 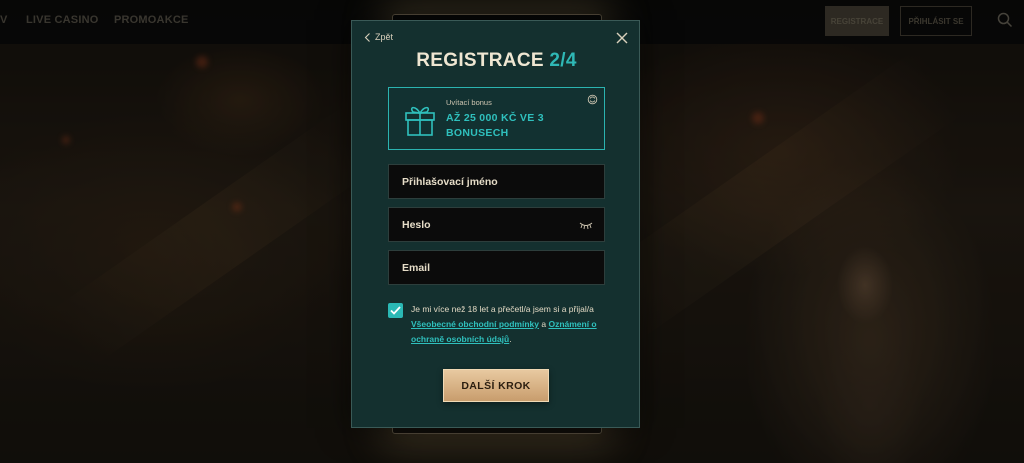 I want to click on consent-checkbox, so click(x=395, y=310).